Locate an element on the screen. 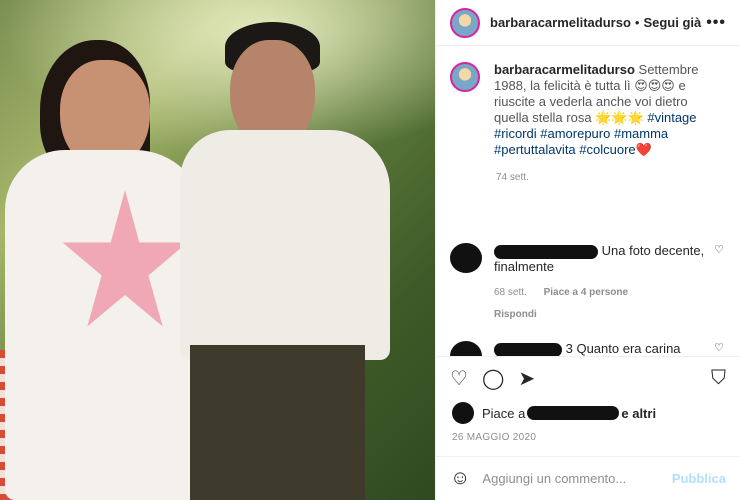 The height and width of the screenshot is (500, 740). emoji-icon: ☺ is located at coordinates (460, 478).